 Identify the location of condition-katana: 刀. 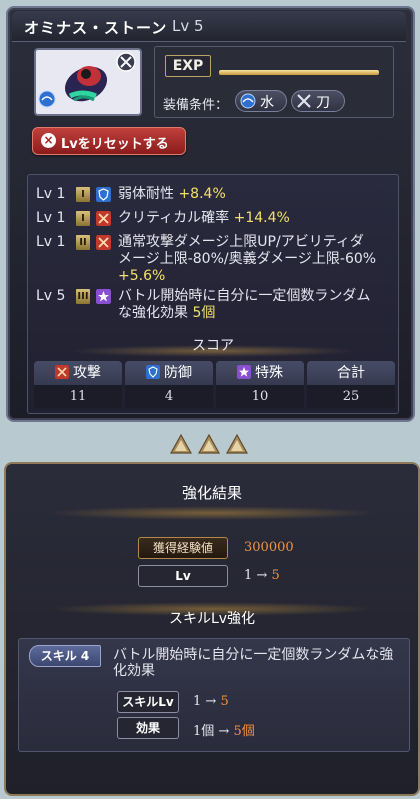
(318, 101).